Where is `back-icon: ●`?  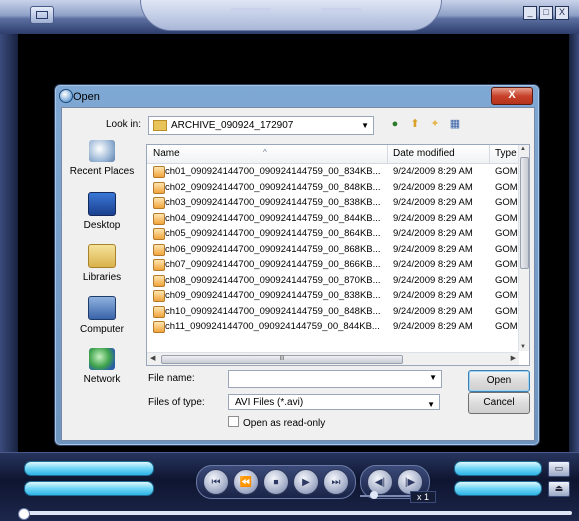 back-icon: ● is located at coordinates (395, 124).